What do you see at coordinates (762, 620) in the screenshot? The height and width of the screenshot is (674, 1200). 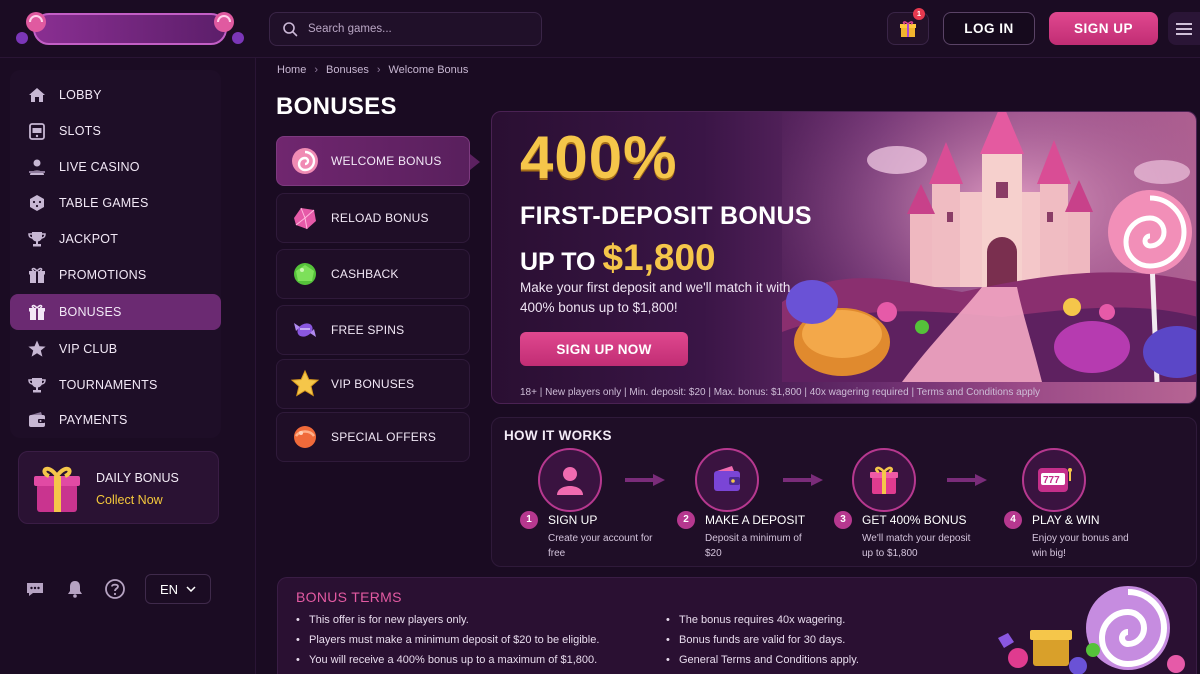 I see `terms-item: The bonus requires 40x wagering.` at bounding box center [762, 620].